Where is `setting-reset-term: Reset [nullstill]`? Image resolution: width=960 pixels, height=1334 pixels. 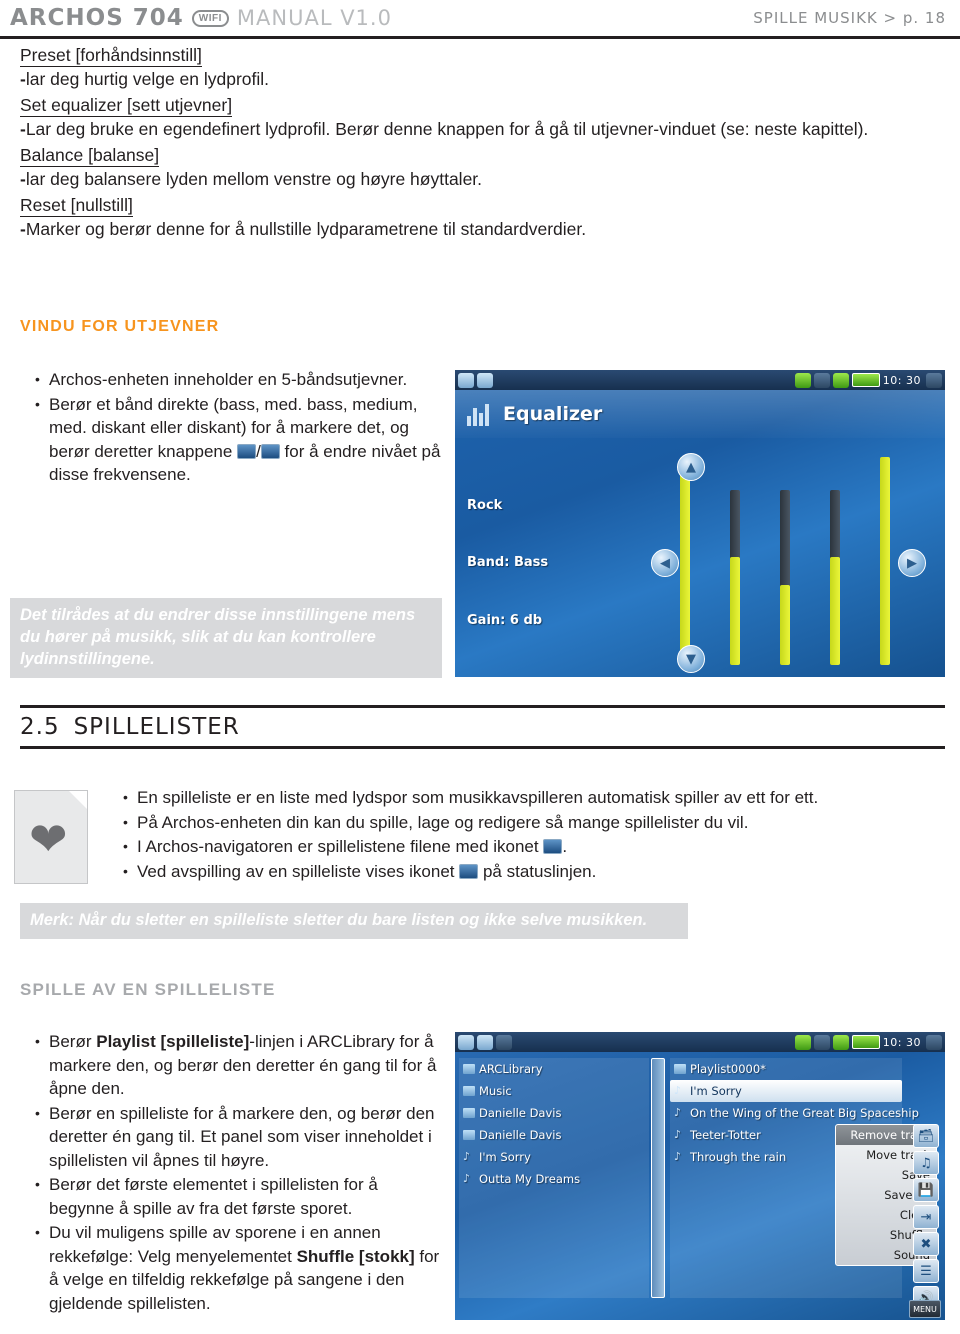
setting-reset-term: Reset [nullstill] is located at coordinates (76, 206).